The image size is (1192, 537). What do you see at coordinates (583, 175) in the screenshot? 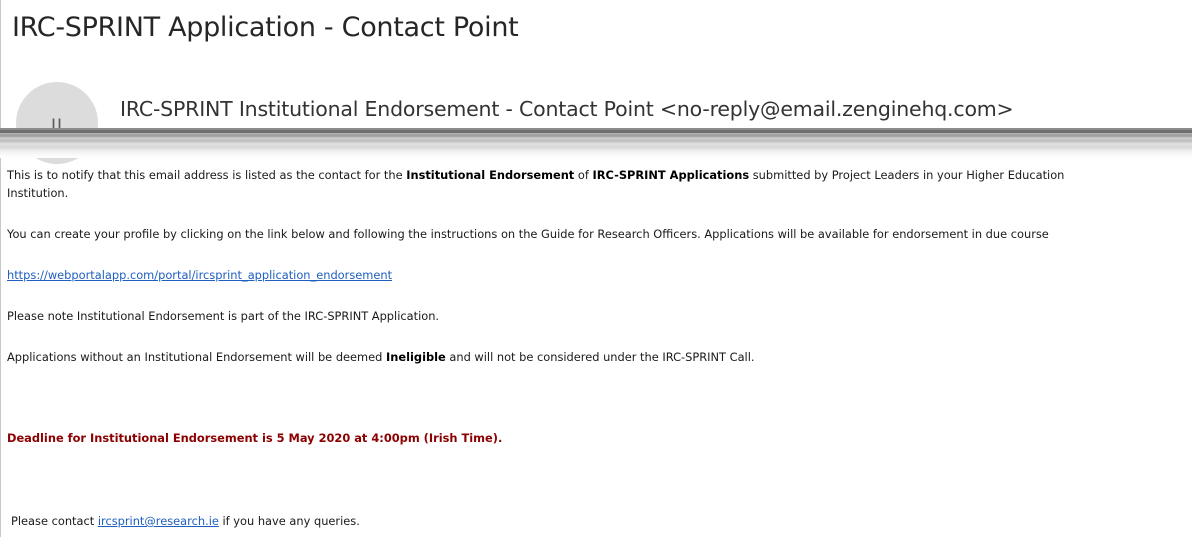
I see `notice-text-2: of` at bounding box center [583, 175].